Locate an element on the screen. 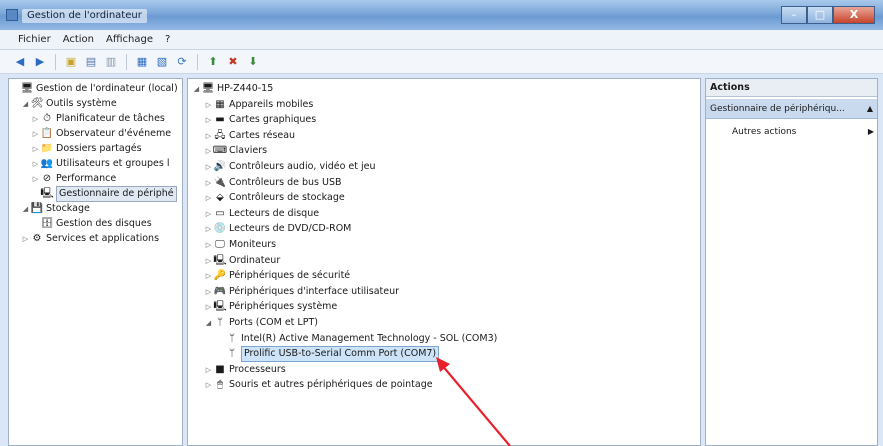  tree-item: ▷ 🔑 Périphériques de sécurité is located at coordinates (277, 276).